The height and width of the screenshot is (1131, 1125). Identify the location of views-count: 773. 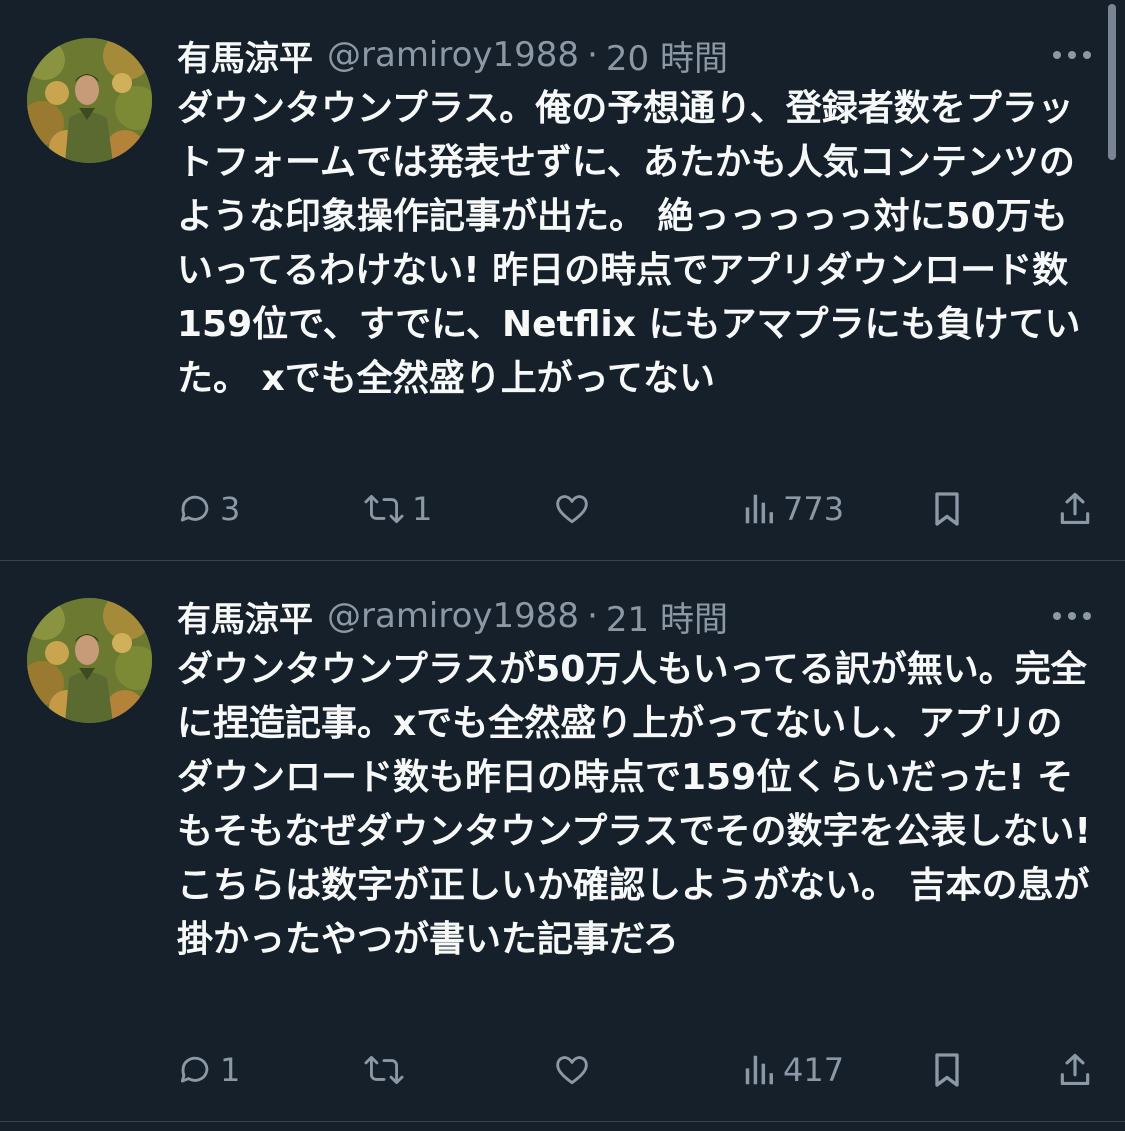
(814, 509).